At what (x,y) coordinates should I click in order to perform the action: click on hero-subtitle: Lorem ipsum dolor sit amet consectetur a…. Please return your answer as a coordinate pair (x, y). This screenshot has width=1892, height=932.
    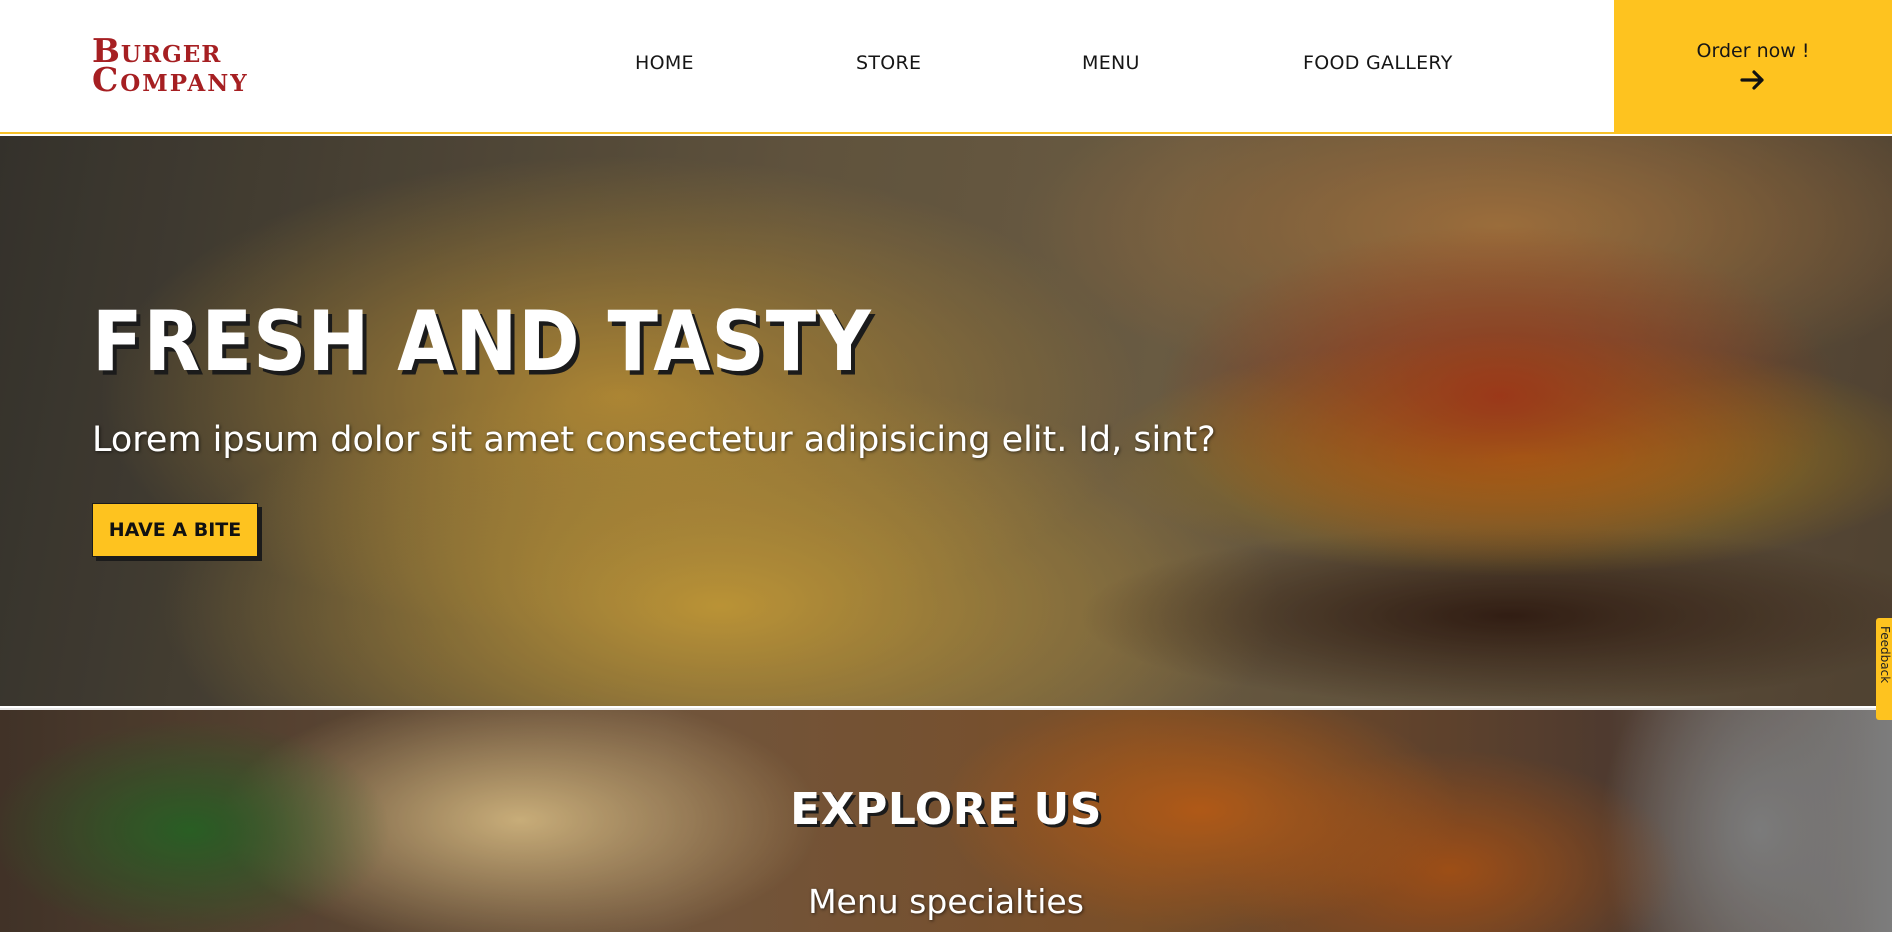
    Looking at the image, I should click on (654, 440).